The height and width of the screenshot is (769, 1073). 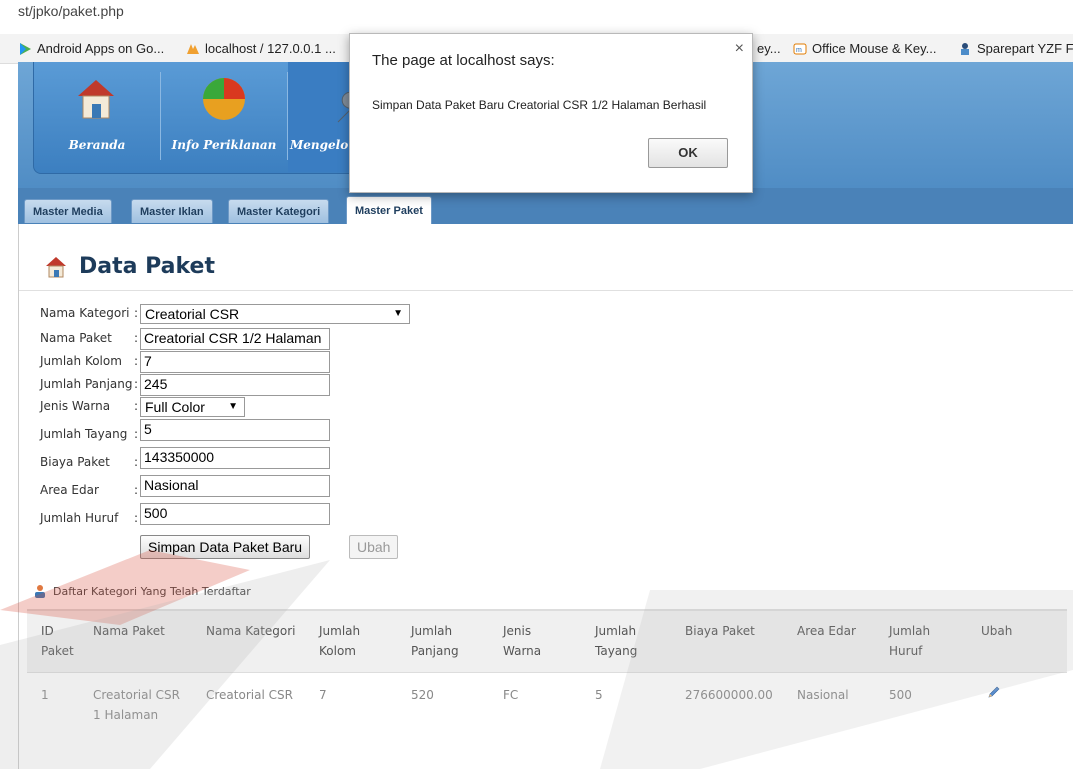 I want to click on page-title: Data Paket, so click(x=130, y=266).